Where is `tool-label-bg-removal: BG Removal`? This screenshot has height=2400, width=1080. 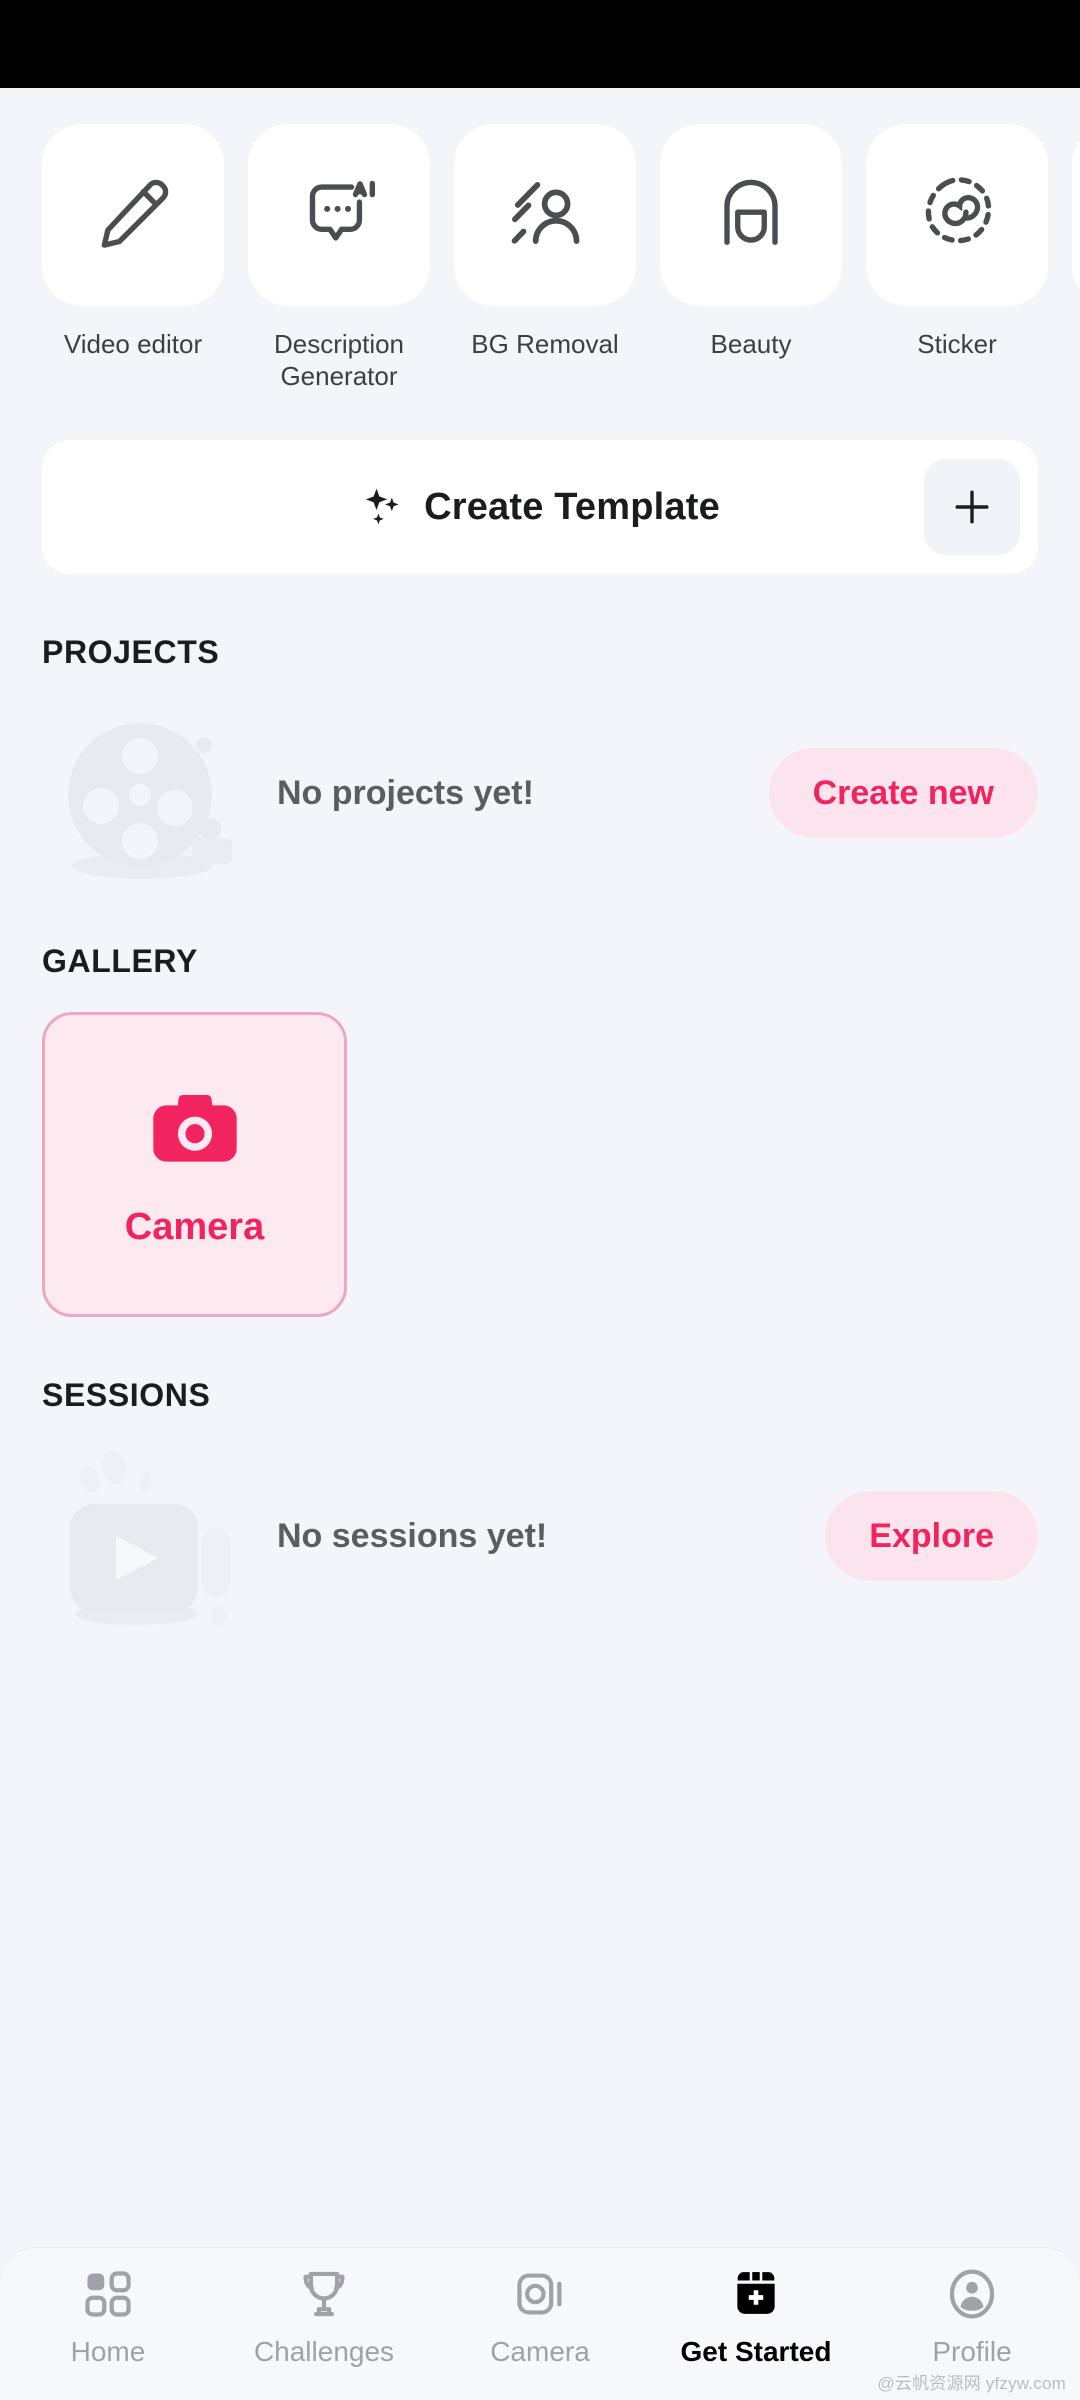 tool-label-bg-removal: BG Removal is located at coordinates (545, 344).